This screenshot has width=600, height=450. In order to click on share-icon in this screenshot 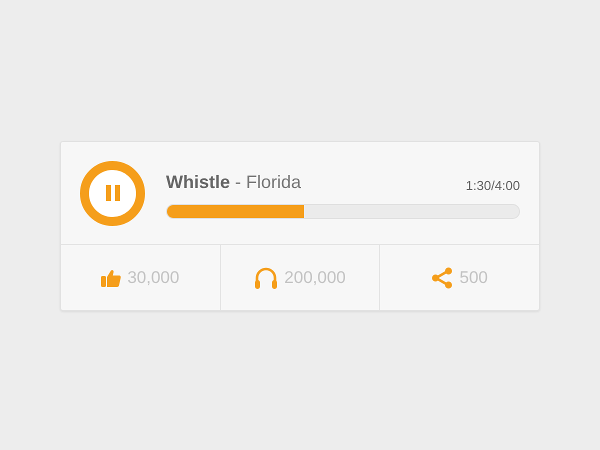, I will do `click(442, 277)`.